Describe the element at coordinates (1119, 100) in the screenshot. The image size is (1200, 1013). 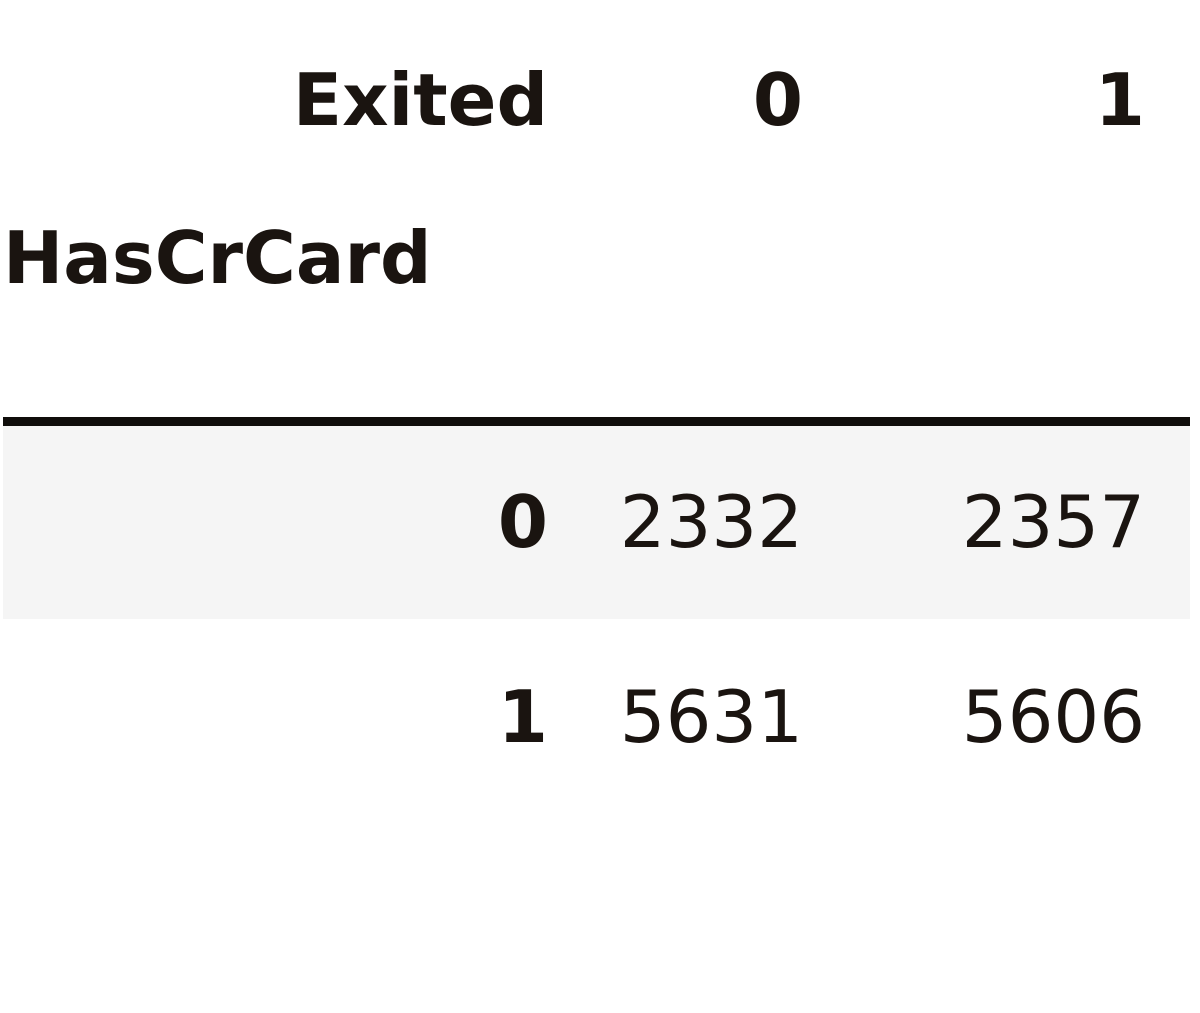
I see `column-header-1: 1` at that location.